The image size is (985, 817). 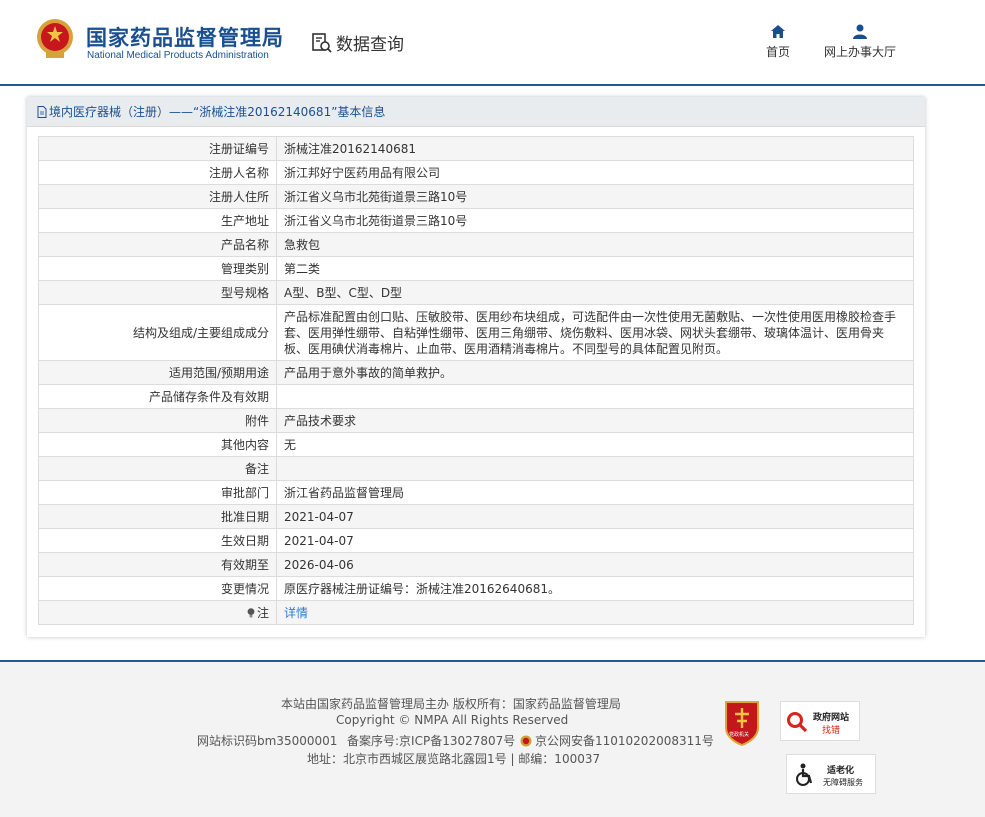 I want to click on field-label: 生效日期, so click(x=157, y=540).